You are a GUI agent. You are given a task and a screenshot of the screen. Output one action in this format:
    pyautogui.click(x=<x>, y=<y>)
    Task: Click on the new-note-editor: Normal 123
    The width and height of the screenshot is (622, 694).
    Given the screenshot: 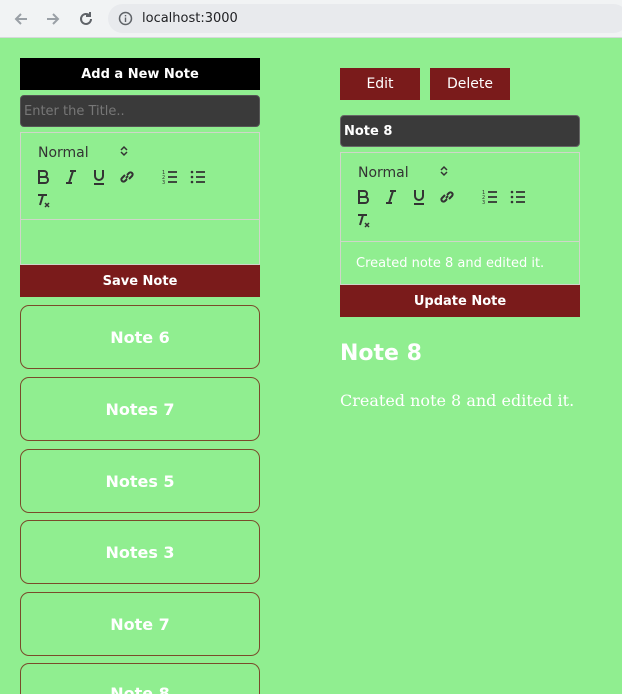 What is the action you would take?
    pyautogui.click(x=140, y=198)
    